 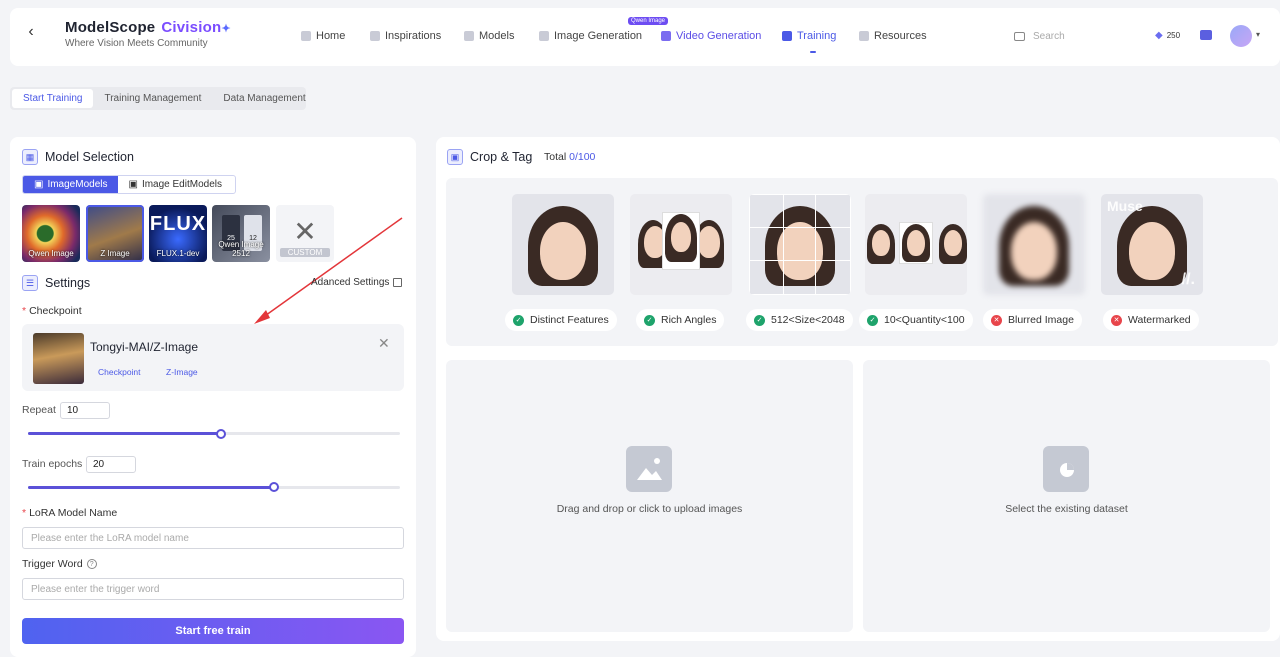 I want to click on checkpoint-thumbnail, so click(x=58, y=358).